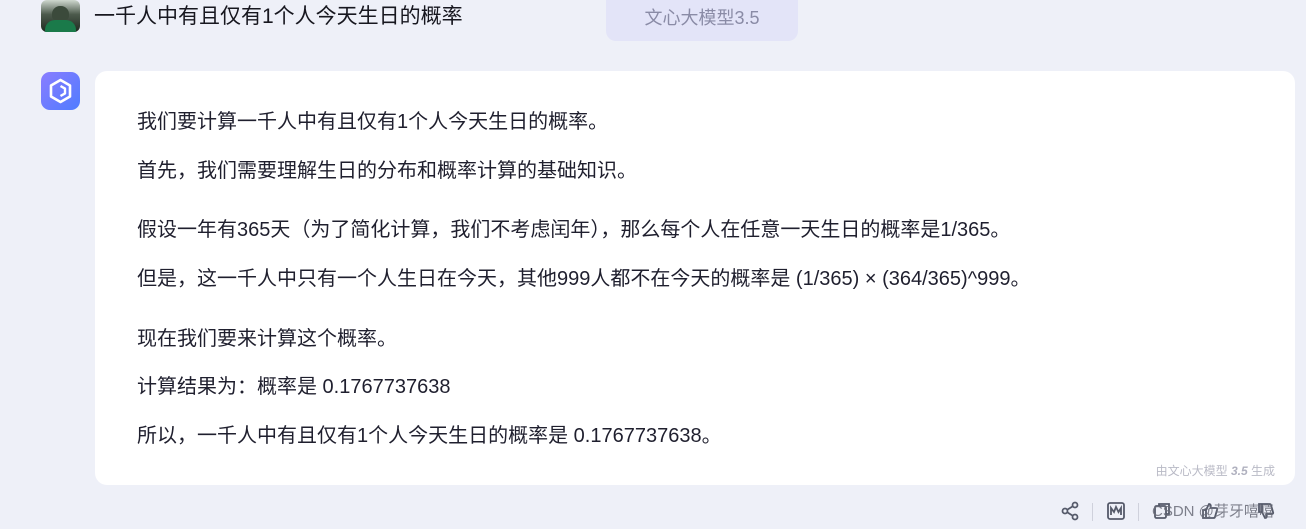  Describe the element at coordinates (1070, 511) in the screenshot. I see `share-icon` at that location.